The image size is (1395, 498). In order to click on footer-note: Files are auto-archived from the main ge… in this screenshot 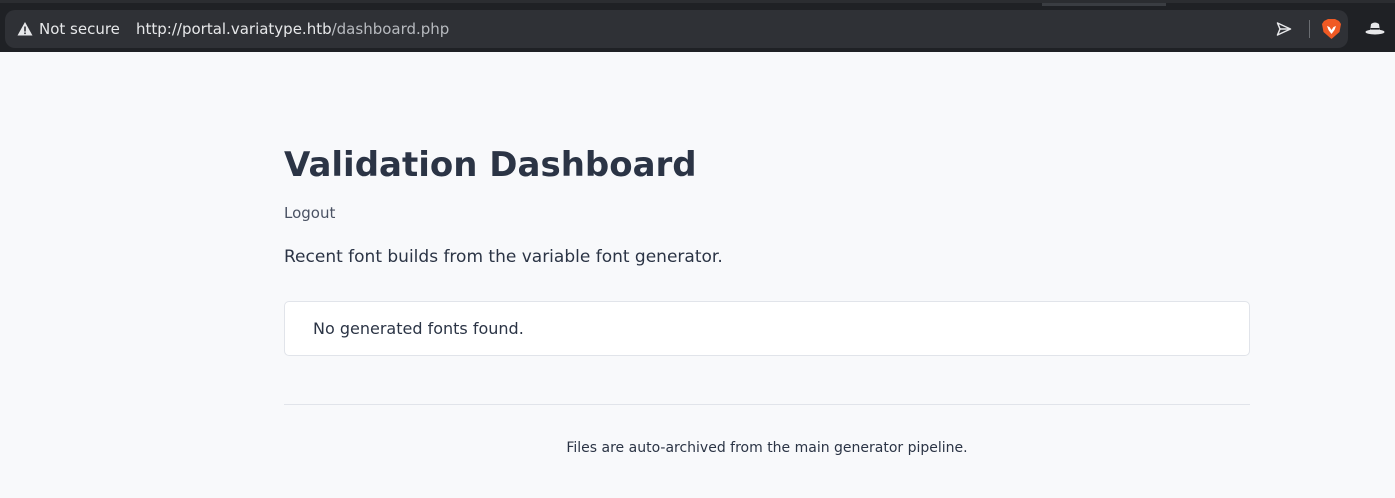, I will do `click(767, 448)`.